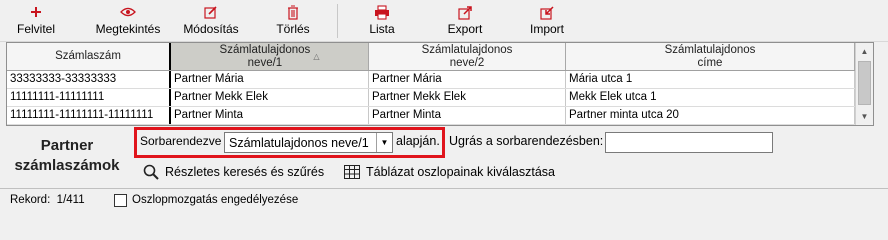 The height and width of the screenshot is (240, 888). Describe the element at coordinates (181, 141) in the screenshot. I see `sort-label: Sorbarendezve` at that location.